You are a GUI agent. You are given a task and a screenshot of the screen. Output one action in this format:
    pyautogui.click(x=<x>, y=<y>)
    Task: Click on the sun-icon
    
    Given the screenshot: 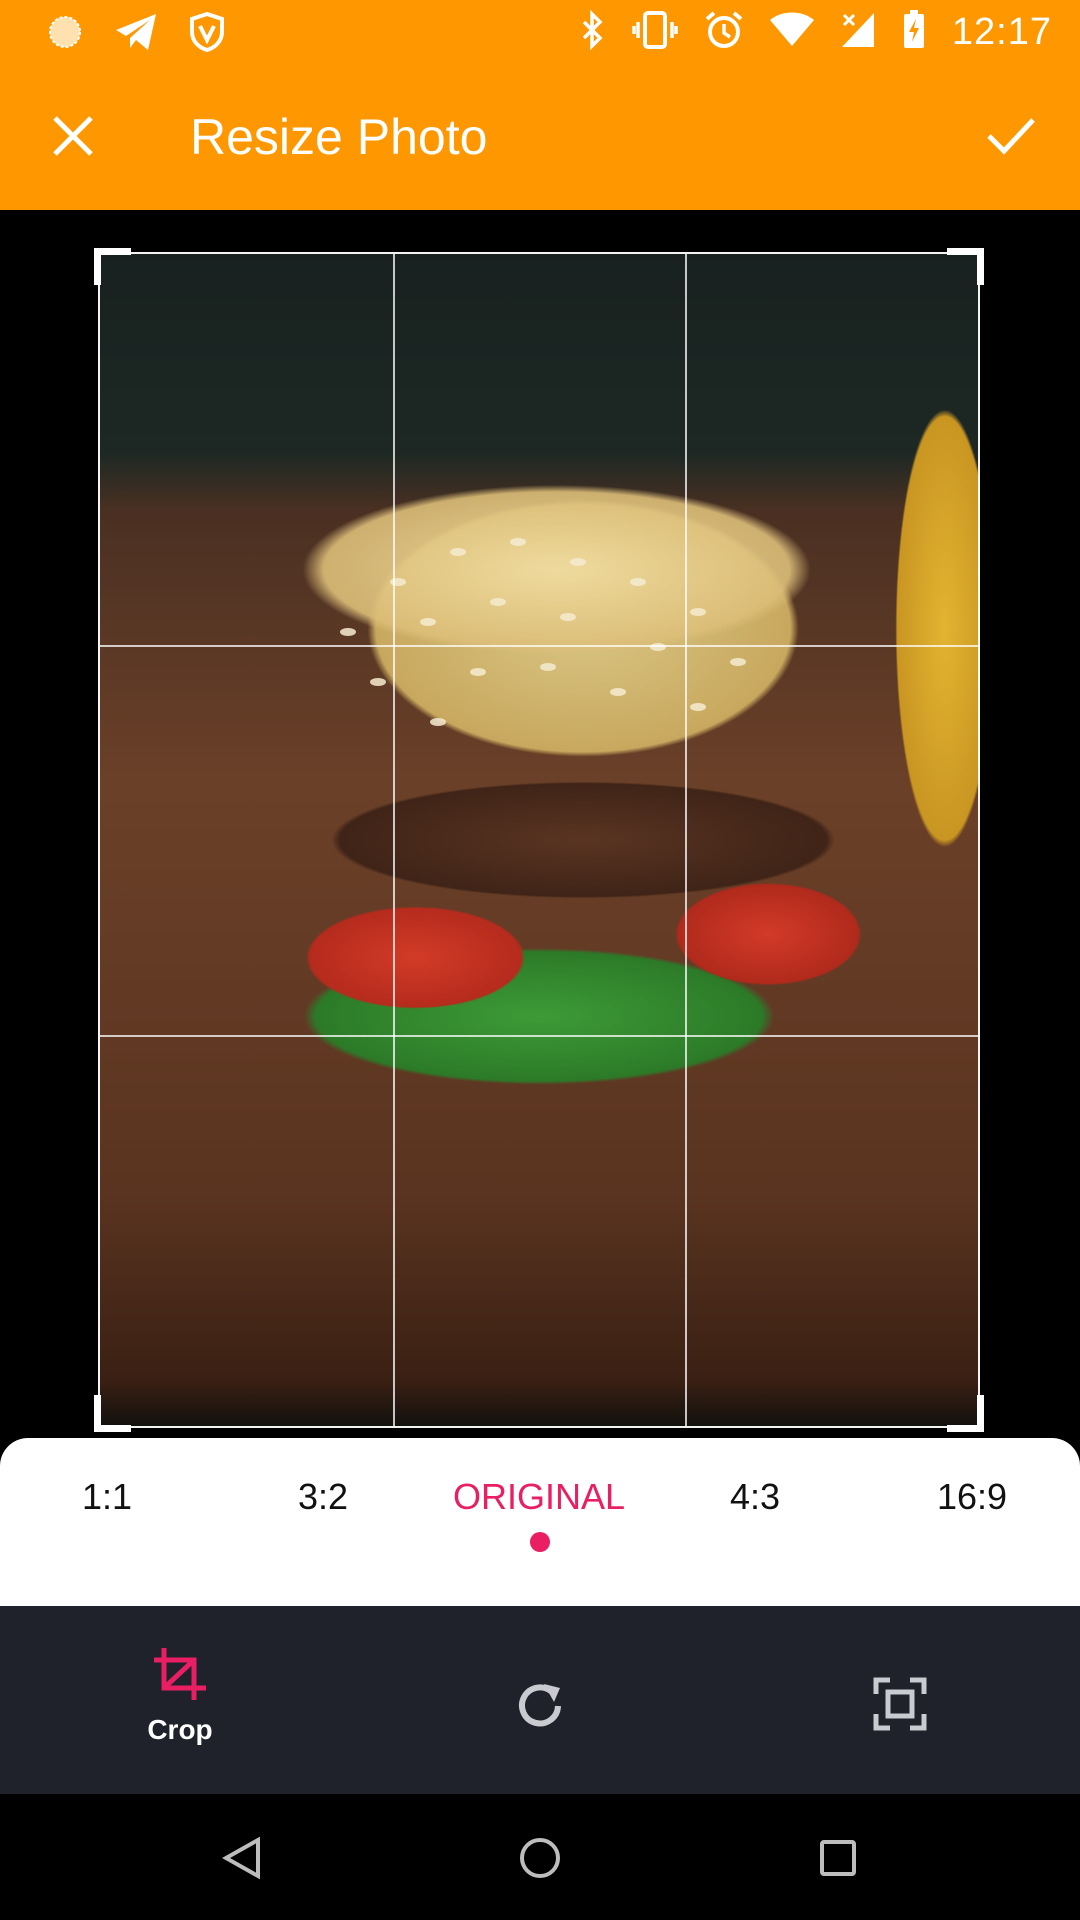 What is the action you would take?
    pyautogui.click(x=65, y=34)
    